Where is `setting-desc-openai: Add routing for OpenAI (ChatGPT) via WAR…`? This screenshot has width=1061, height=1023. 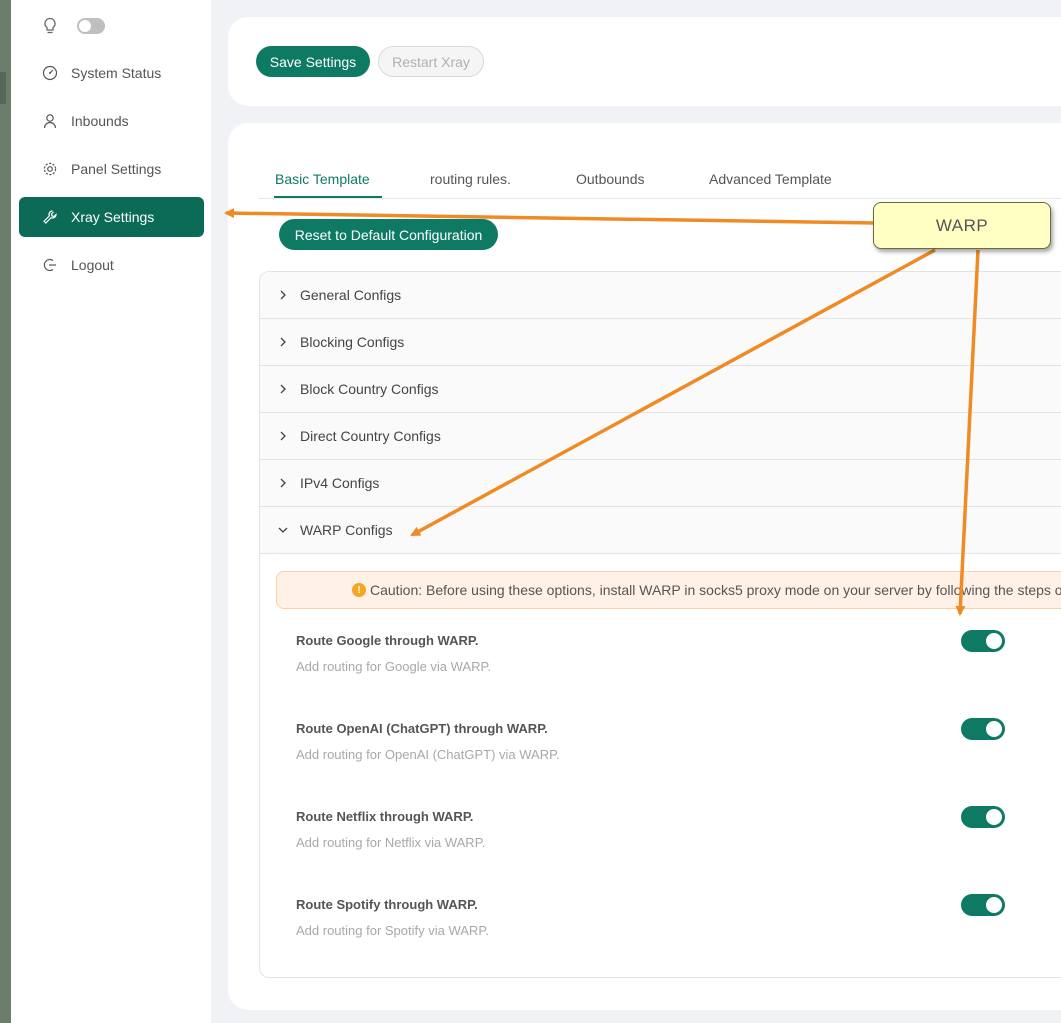 setting-desc-openai: Add routing for OpenAI (ChatGPT) via WAR… is located at coordinates (428, 754).